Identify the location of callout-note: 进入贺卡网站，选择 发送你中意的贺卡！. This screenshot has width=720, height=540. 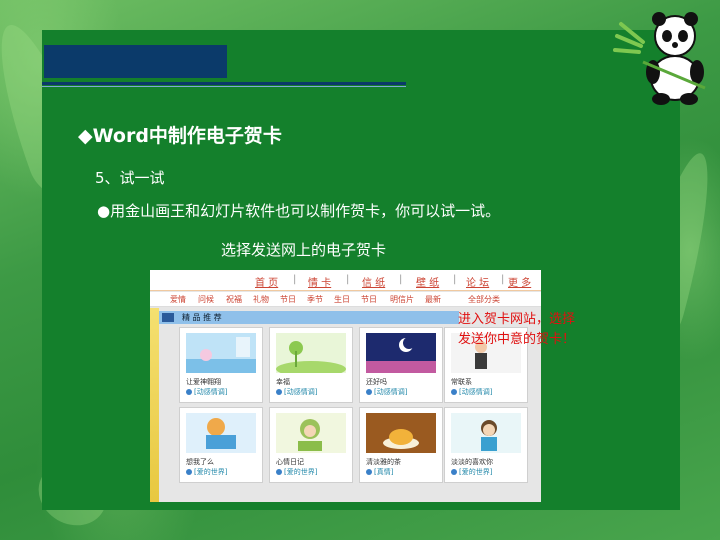
(516, 330).